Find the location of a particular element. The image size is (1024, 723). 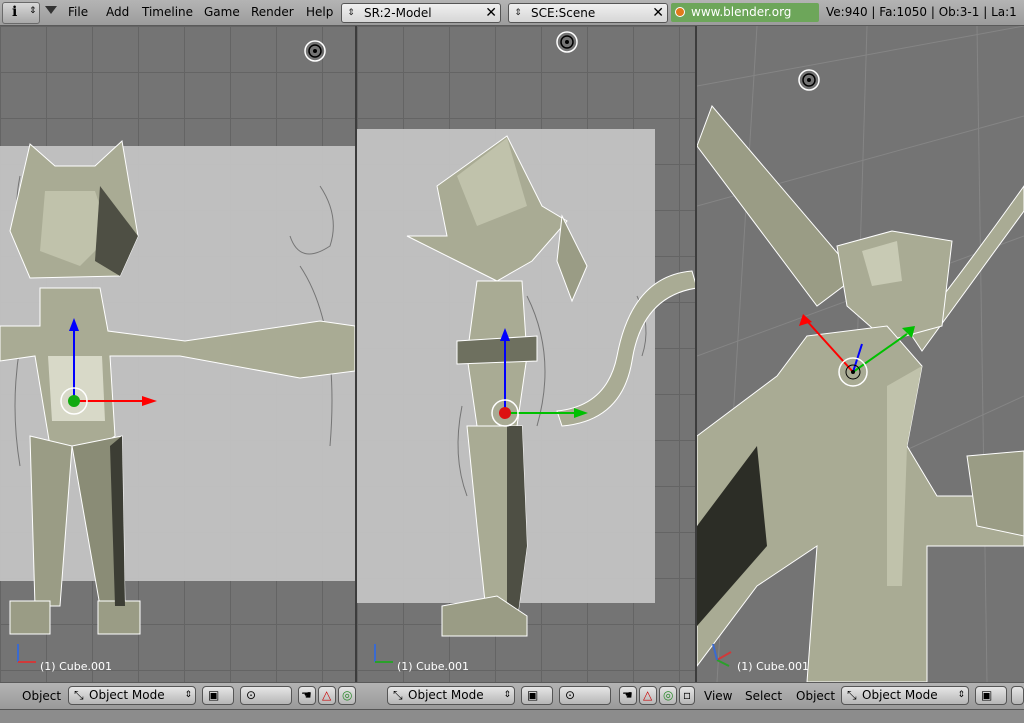

menu-game: Game is located at coordinates (222, 12).